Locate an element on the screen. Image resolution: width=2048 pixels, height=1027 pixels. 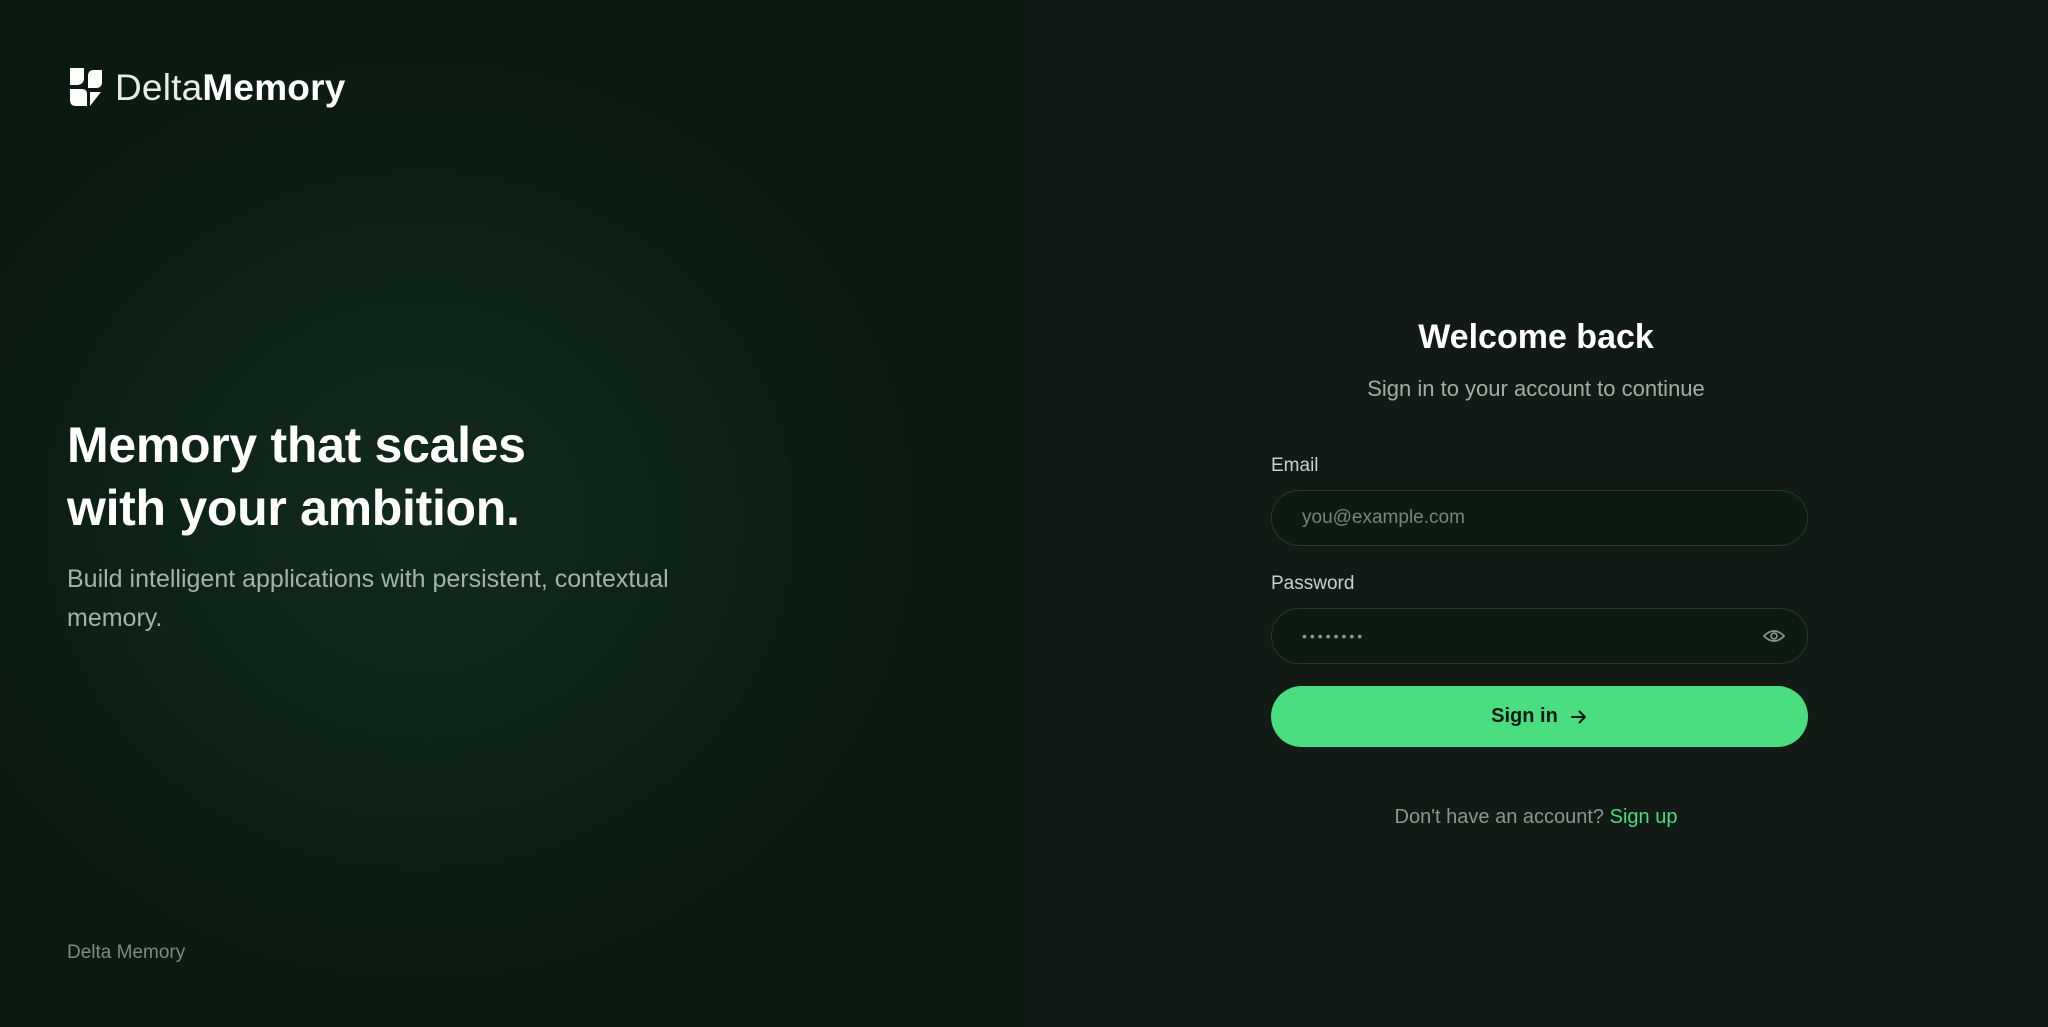
sign-in-form: Email Password •••••••• Sign in is located at coordinates (1539, 601).